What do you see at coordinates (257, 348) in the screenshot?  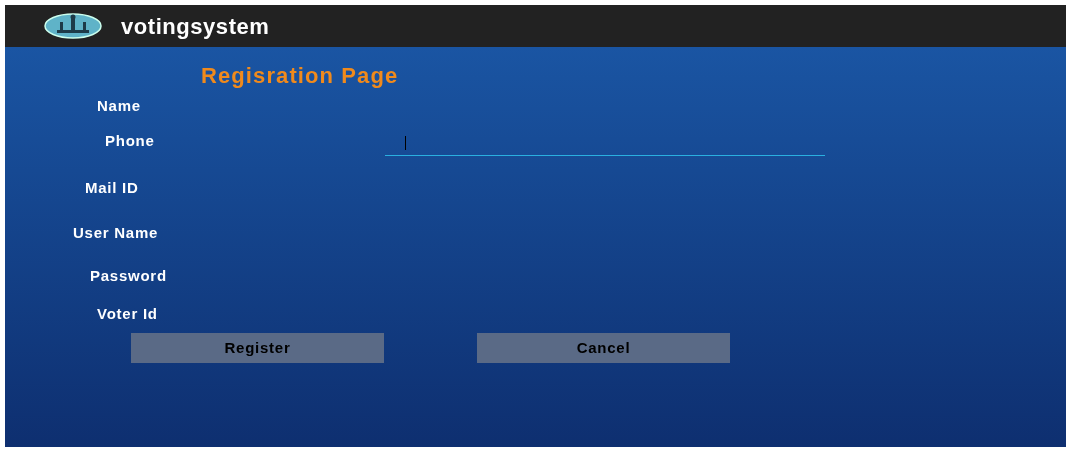 I see `register-button: Register` at bounding box center [257, 348].